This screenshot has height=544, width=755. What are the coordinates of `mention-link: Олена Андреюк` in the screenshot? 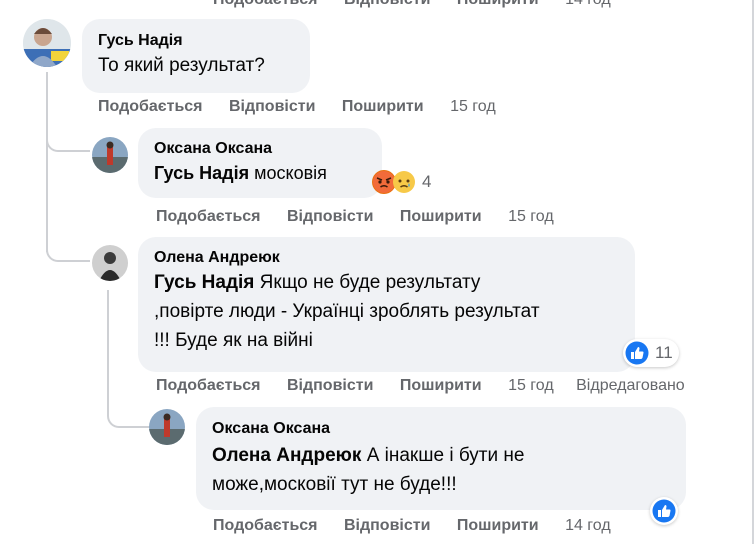 It's located at (286, 455).